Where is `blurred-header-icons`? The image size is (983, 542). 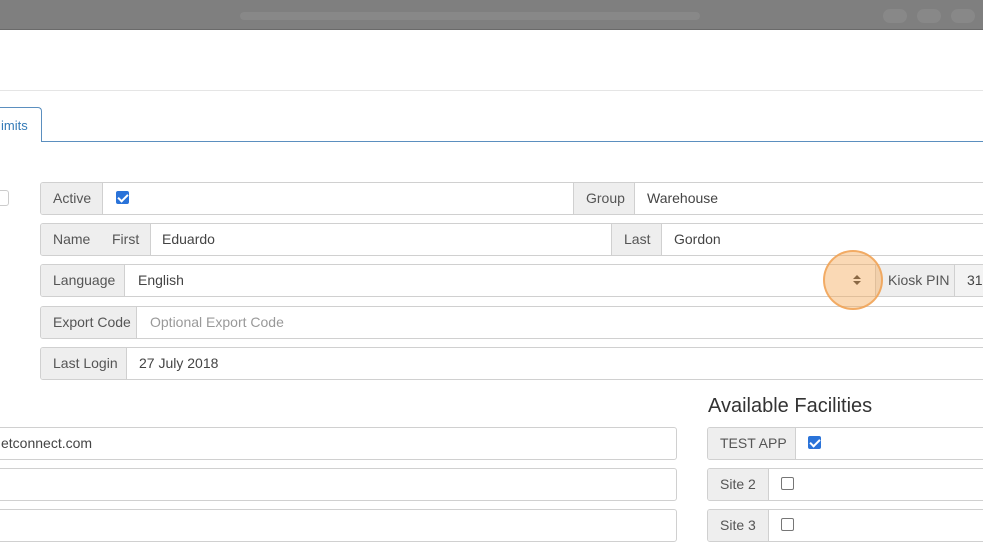 blurred-header-icons is located at coordinates (928, 16).